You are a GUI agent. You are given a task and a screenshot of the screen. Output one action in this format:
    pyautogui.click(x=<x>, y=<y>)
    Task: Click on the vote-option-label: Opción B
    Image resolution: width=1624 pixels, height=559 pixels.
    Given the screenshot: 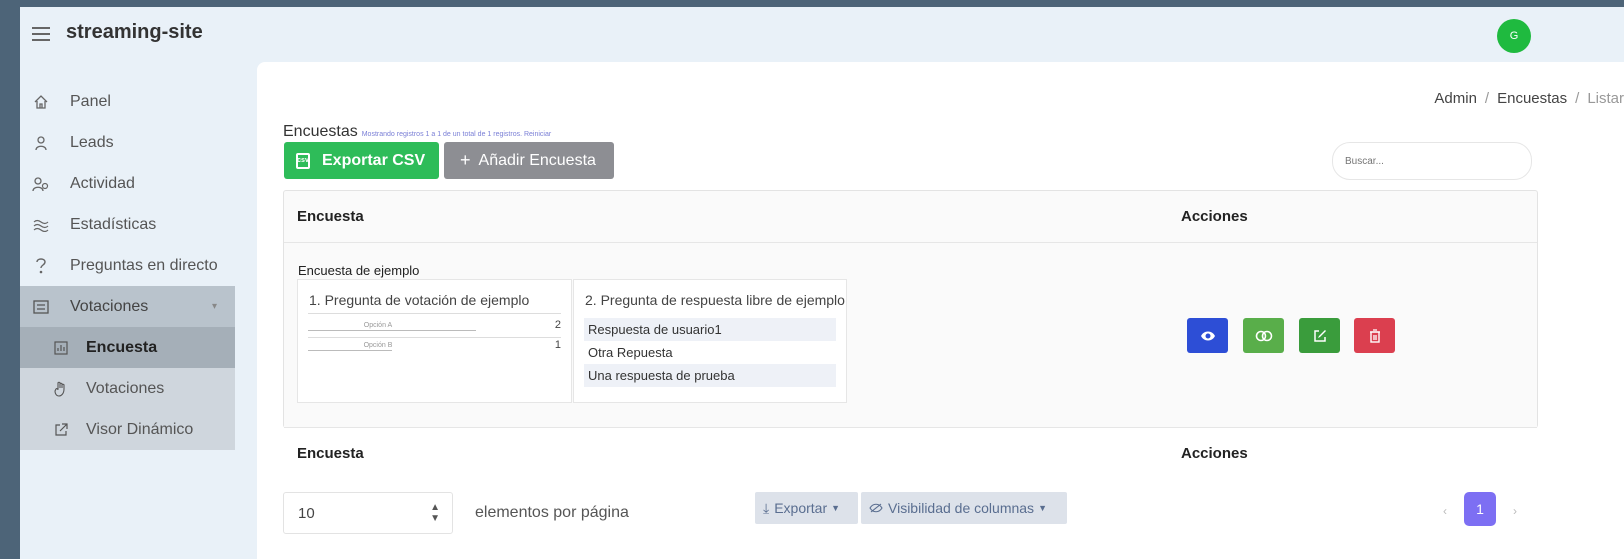 What is the action you would take?
    pyautogui.click(x=378, y=345)
    